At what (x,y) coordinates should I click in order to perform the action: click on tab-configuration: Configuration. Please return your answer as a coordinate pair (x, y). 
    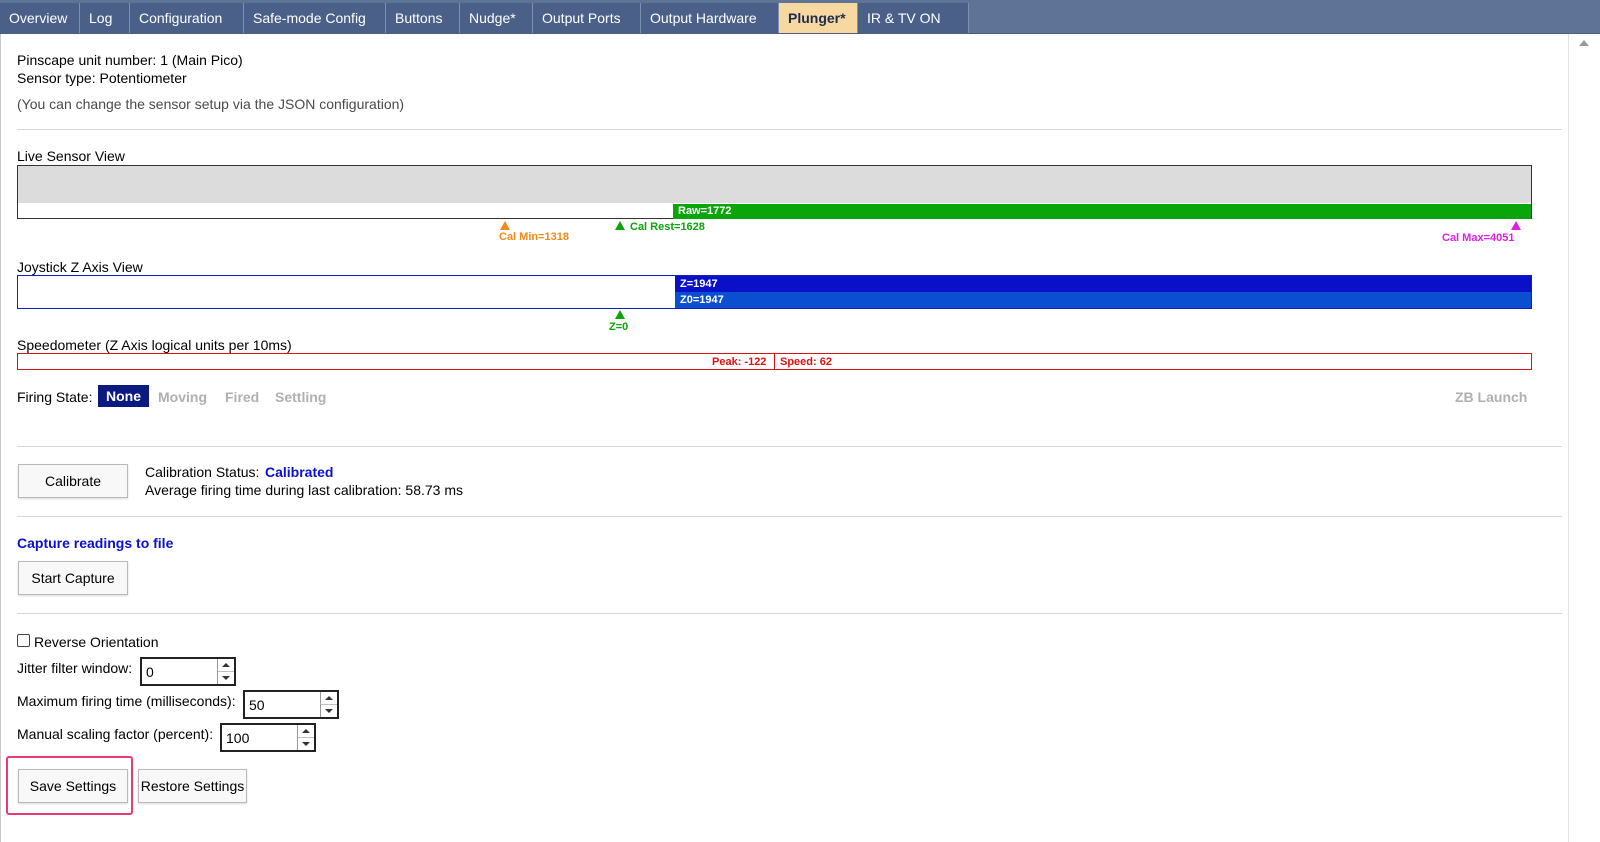
    Looking at the image, I should click on (187, 18).